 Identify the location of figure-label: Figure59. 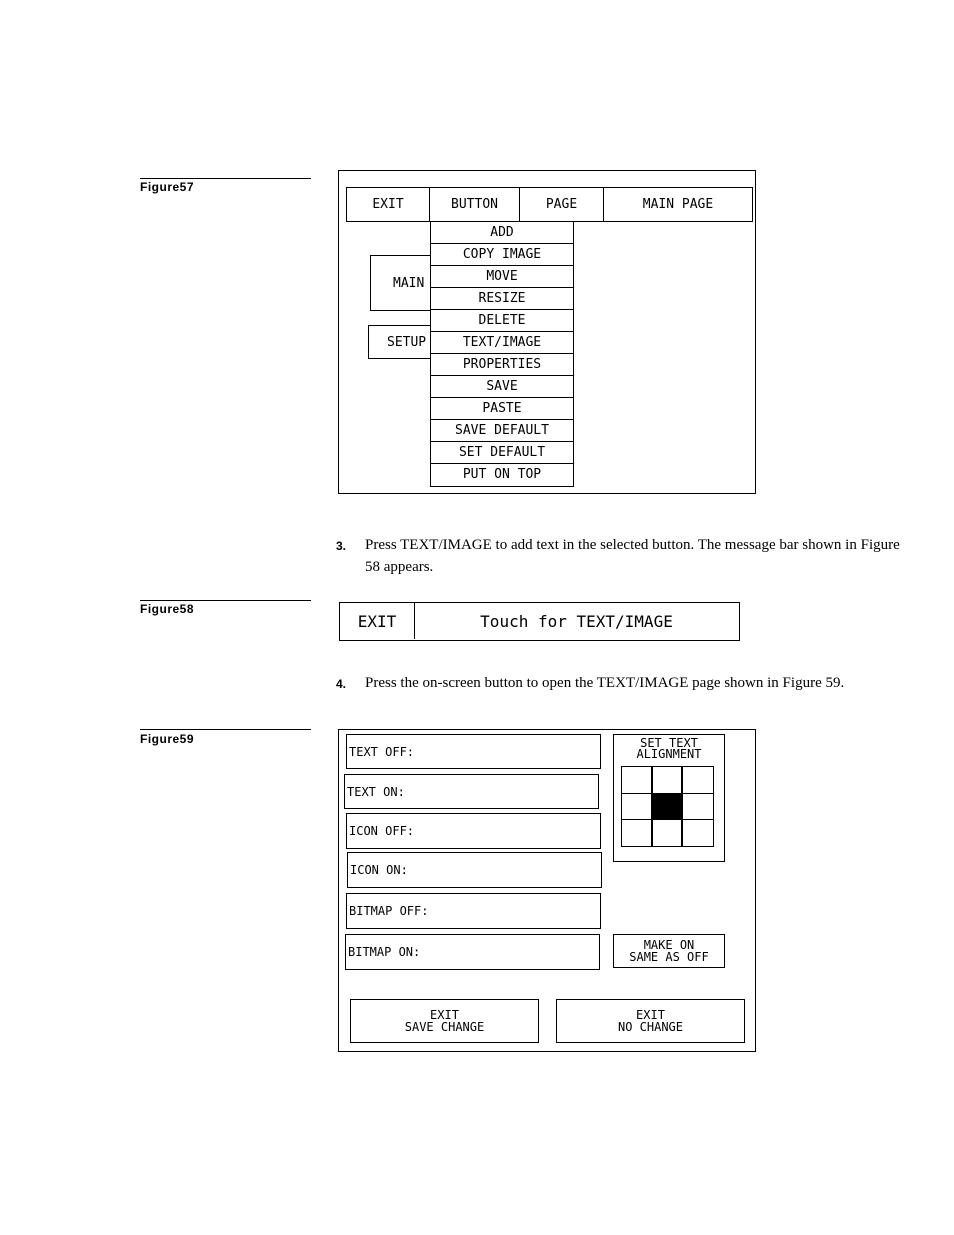
(167, 739).